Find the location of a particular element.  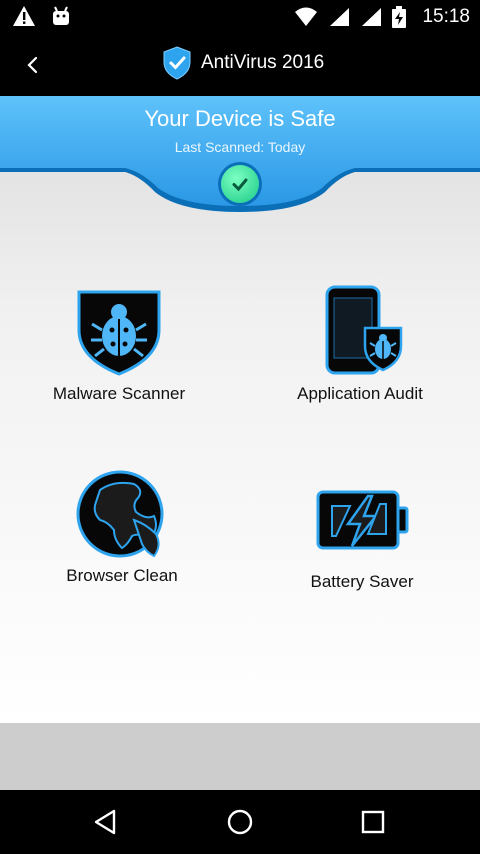

nav-home-icon is located at coordinates (240, 822).